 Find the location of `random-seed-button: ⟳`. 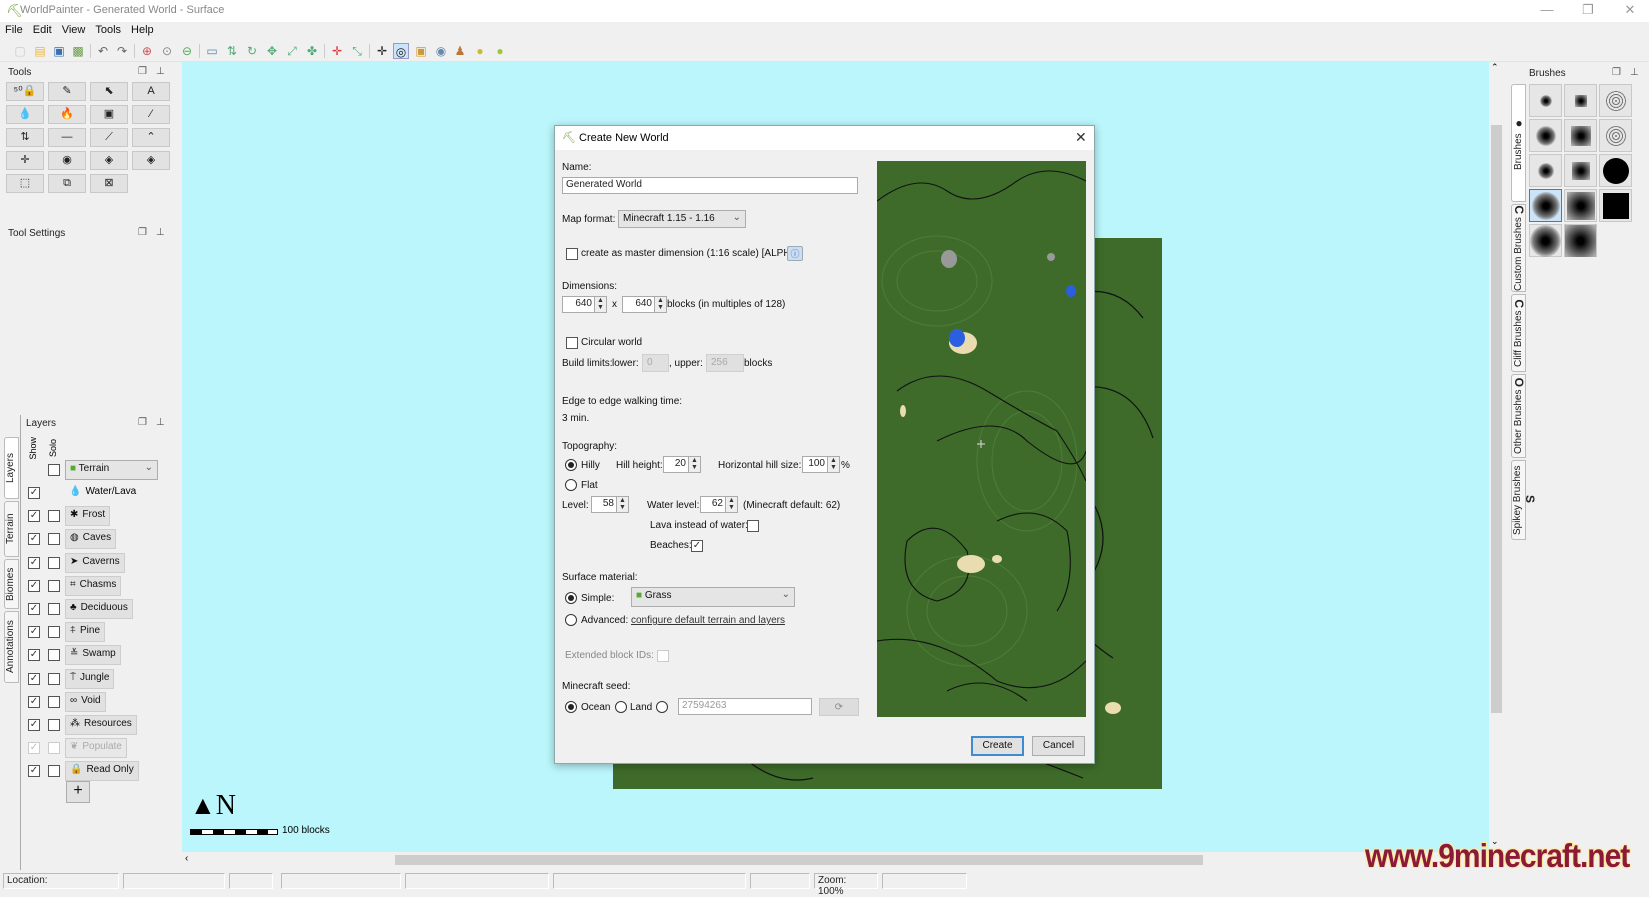

random-seed-button: ⟳ is located at coordinates (839, 707).